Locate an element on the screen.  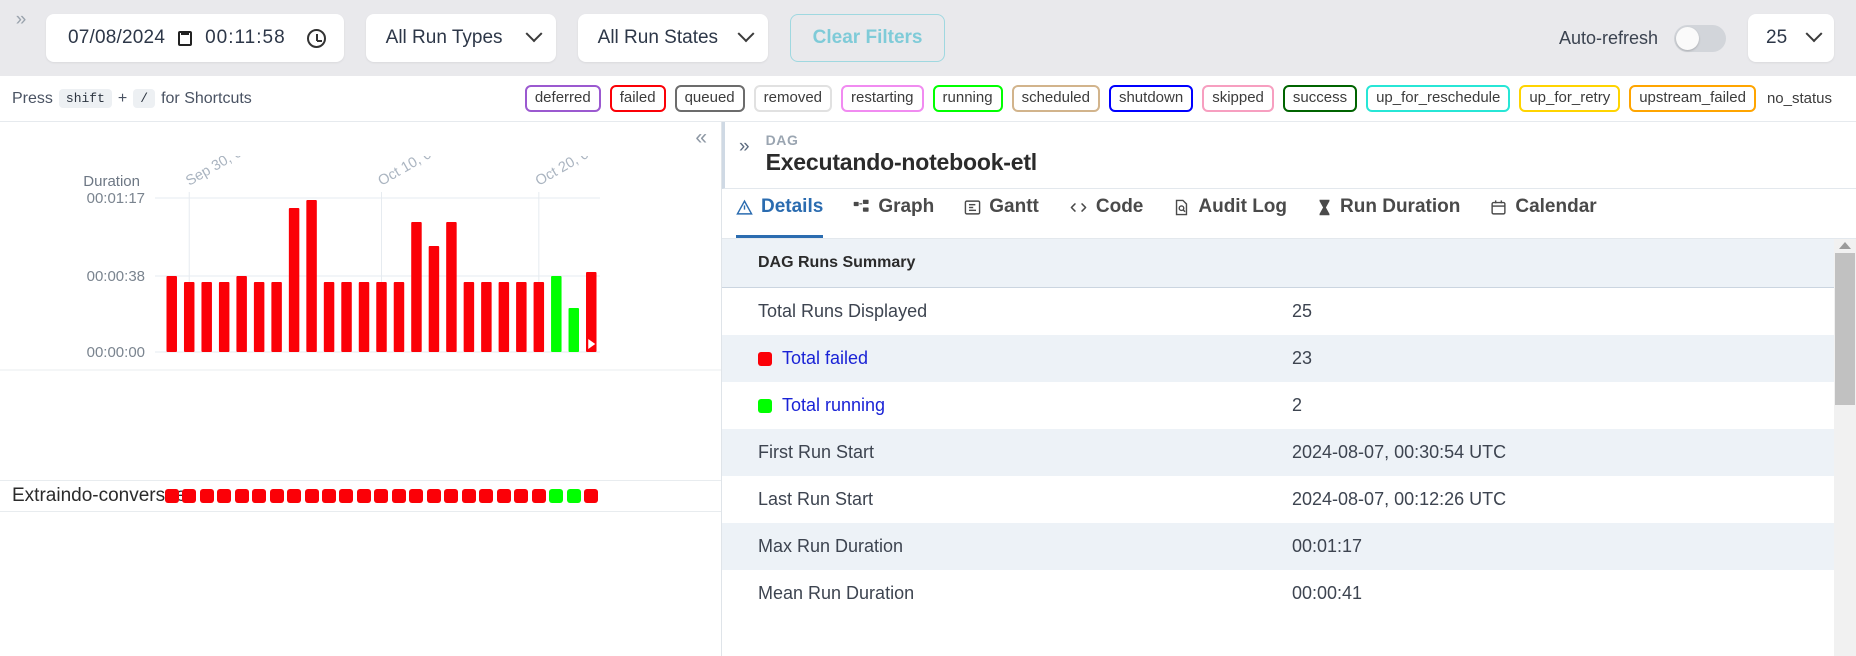
summary-row-label-cell: Total failed is located at coordinates (1000, 358).